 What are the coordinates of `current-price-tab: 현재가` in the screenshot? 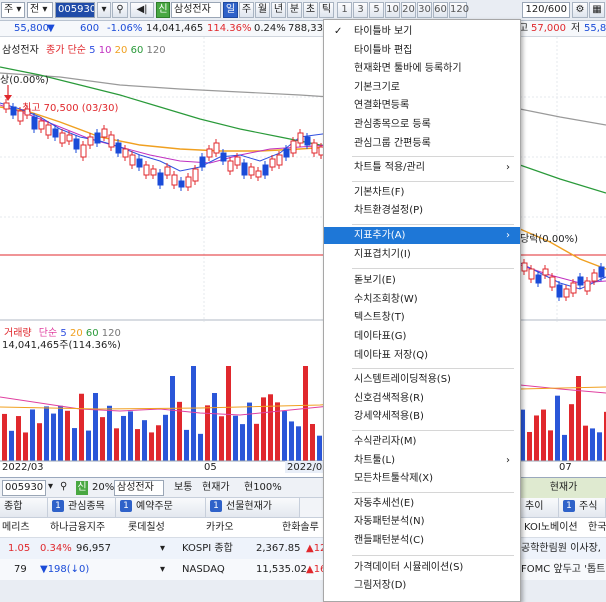 It's located at (563, 488).